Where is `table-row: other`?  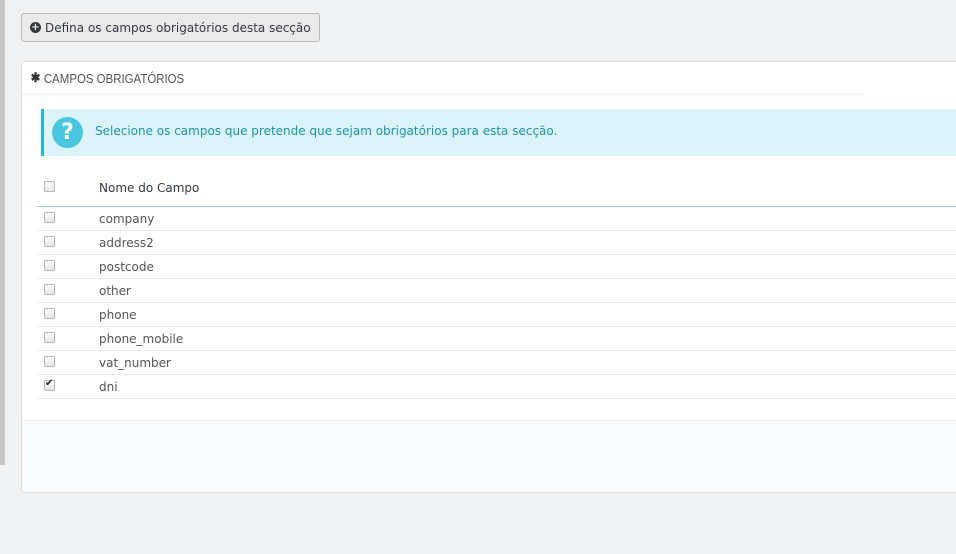 table-row: other is located at coordinates (496, 290).